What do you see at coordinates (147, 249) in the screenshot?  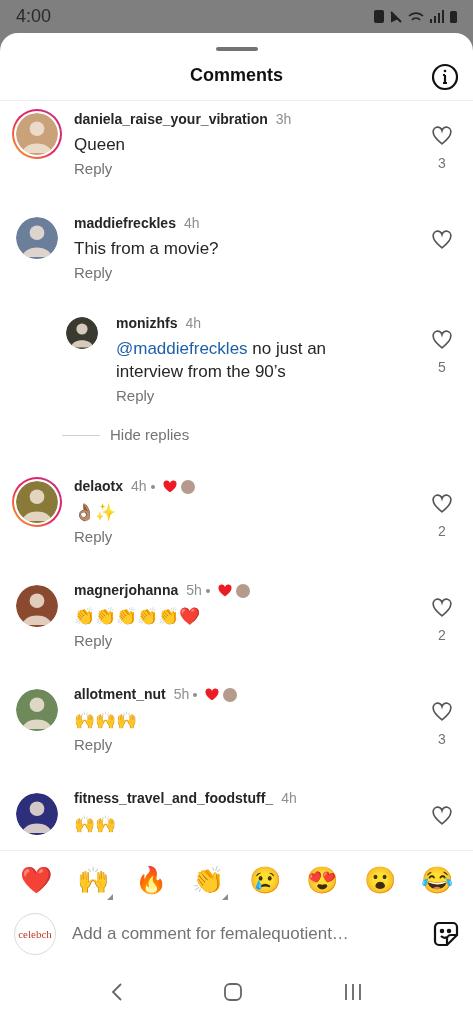 I see `comment-text: This from a movie?` at bounding box center [147, 249].